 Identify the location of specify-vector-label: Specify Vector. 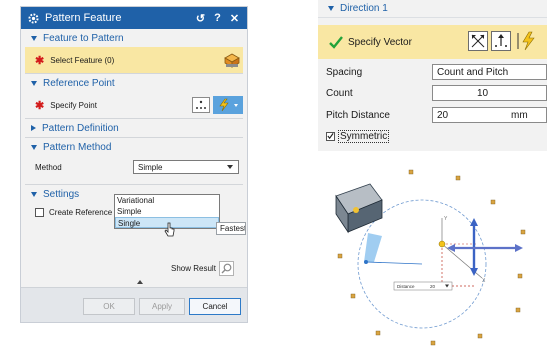
(380, 42).